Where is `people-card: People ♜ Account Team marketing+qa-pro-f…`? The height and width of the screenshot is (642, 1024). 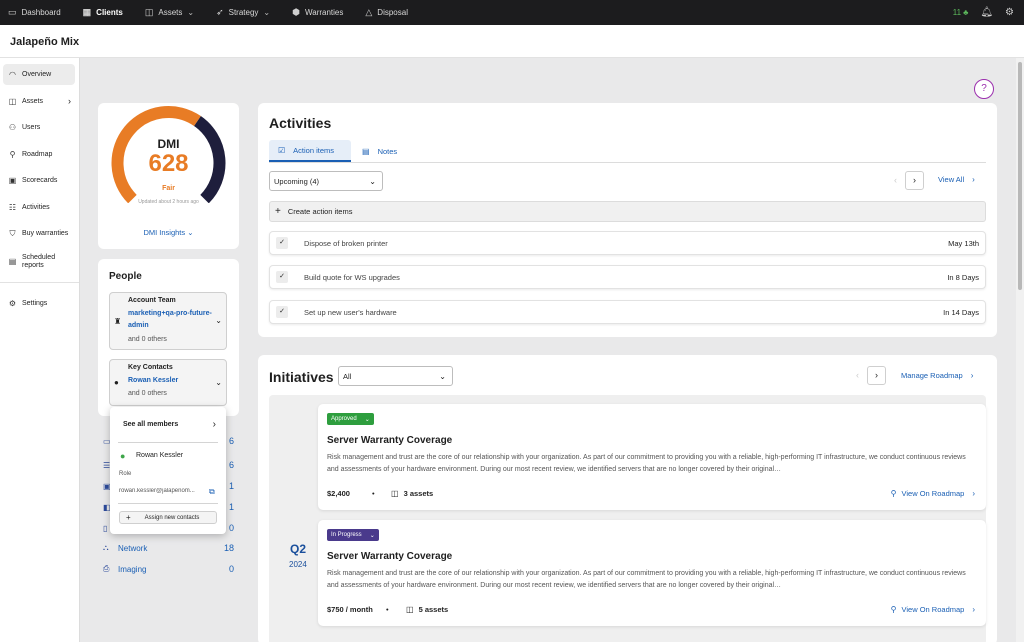
people-card: People ♜ Account Team marketing+qa-pro-f… is located at coordinates (168, 337).